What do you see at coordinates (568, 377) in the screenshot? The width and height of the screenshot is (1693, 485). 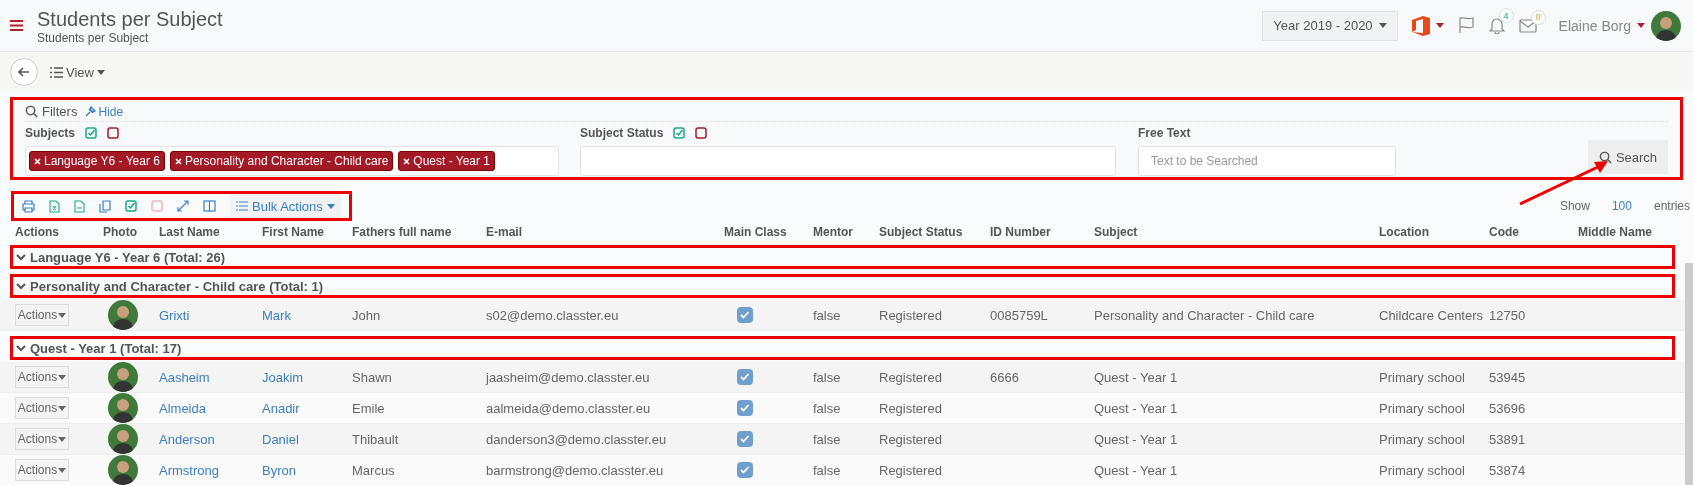 I see `table-cell-text: jaasheim@demo.classter.eu` at bounding box center [568, 377].